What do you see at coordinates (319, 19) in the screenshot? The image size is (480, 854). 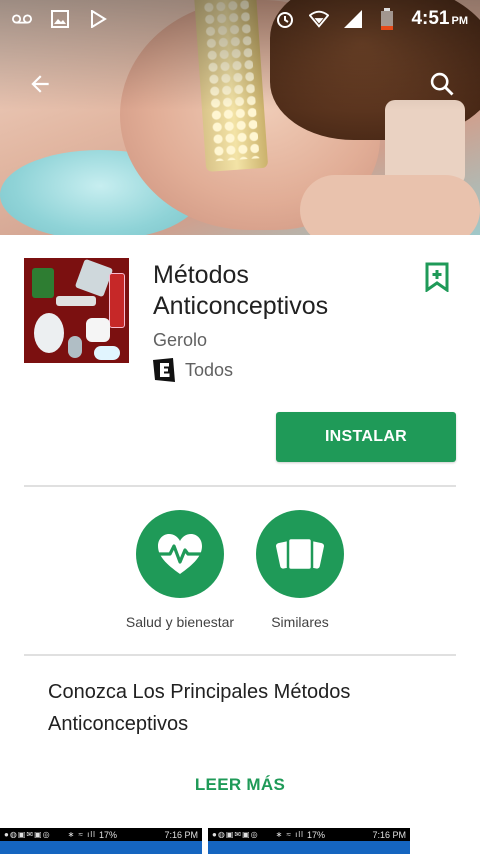 I see `wifi-icon` at bounding box center [319, 19].